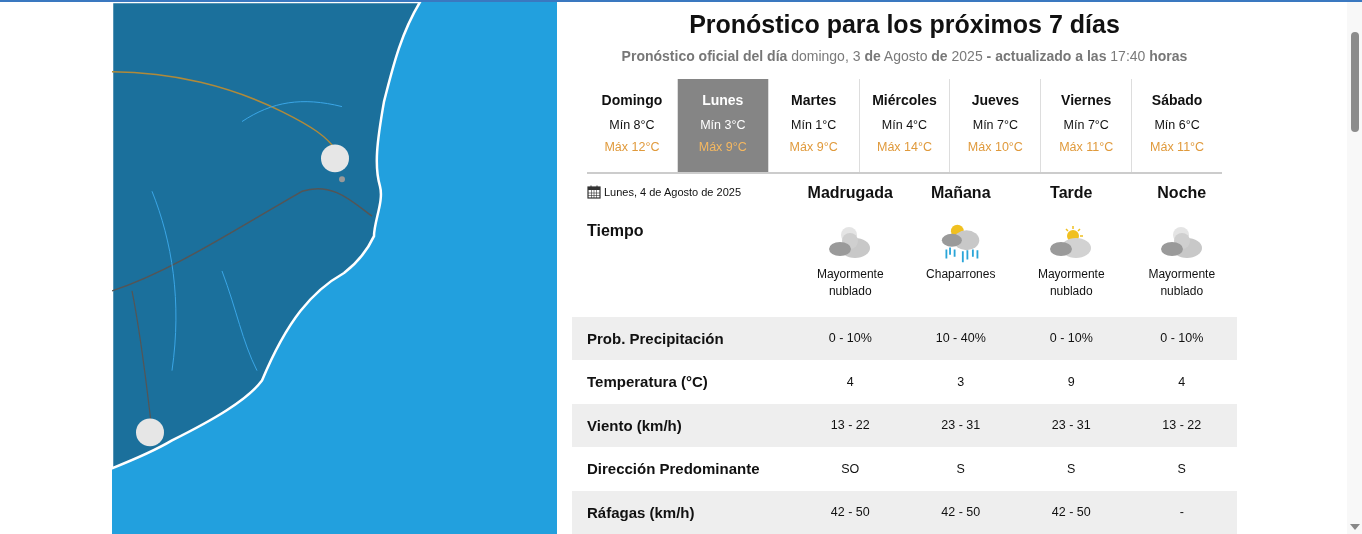 The width and height of the screenshot is (1362, 534). Describe the element at coordinates (1071, 192) in the screenshot. I see `period-heading: Tarde` at that location.